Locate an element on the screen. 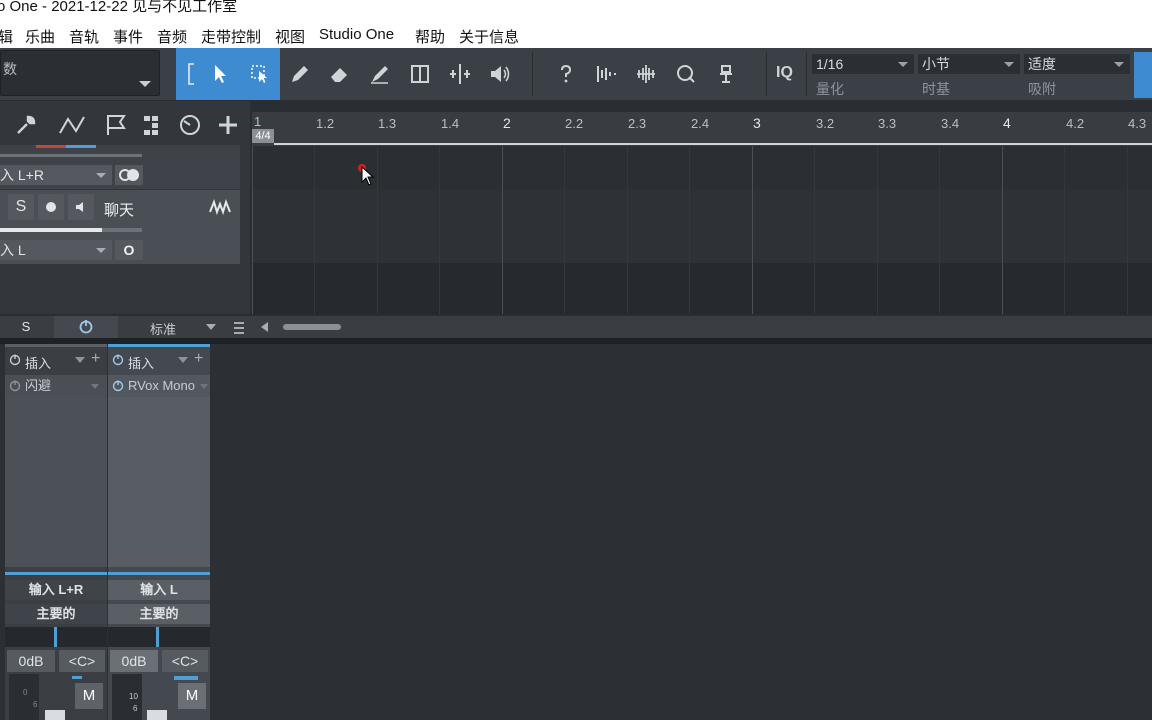 Image resolution: width=1152 pixels, height=720 pixels. insert-slot: 闪避 is located at coordinates (56, 386).